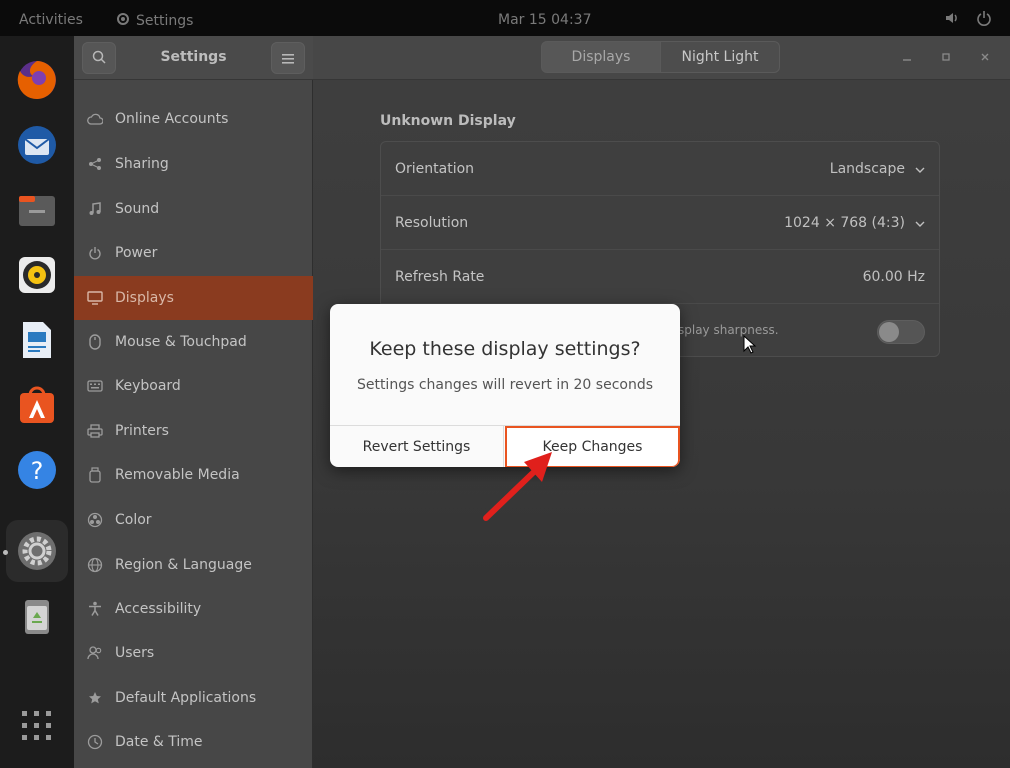 The width and height of the screenshot is (1010, 768). Describe the element at coordinates (193, 653) in the screenshot. I see `sidebar-item-users: Users` at that location.